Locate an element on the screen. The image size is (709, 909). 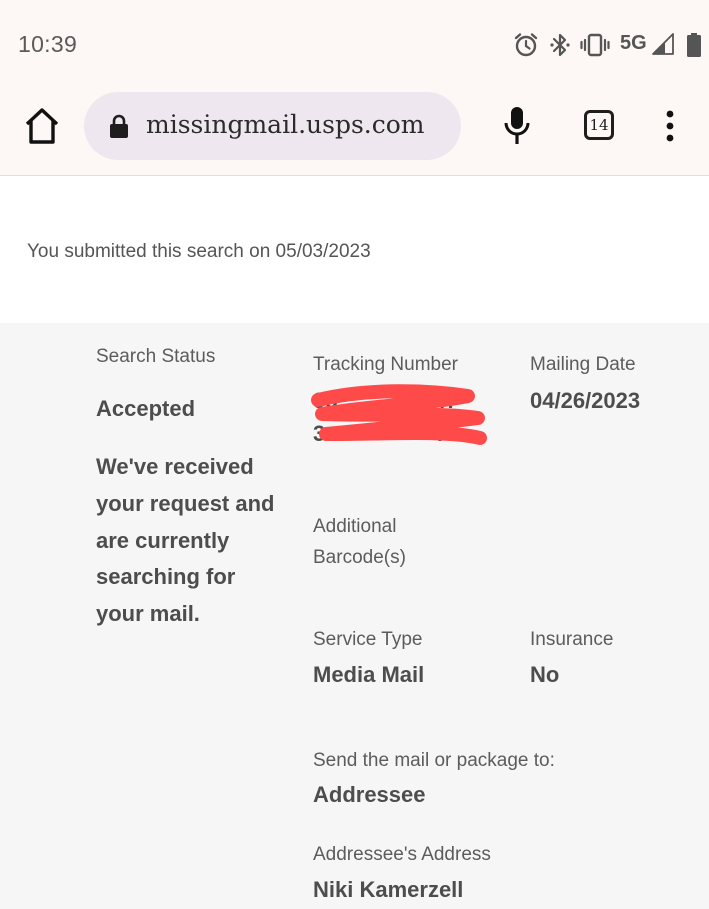
home-icon is located at coordinates (42, 126).